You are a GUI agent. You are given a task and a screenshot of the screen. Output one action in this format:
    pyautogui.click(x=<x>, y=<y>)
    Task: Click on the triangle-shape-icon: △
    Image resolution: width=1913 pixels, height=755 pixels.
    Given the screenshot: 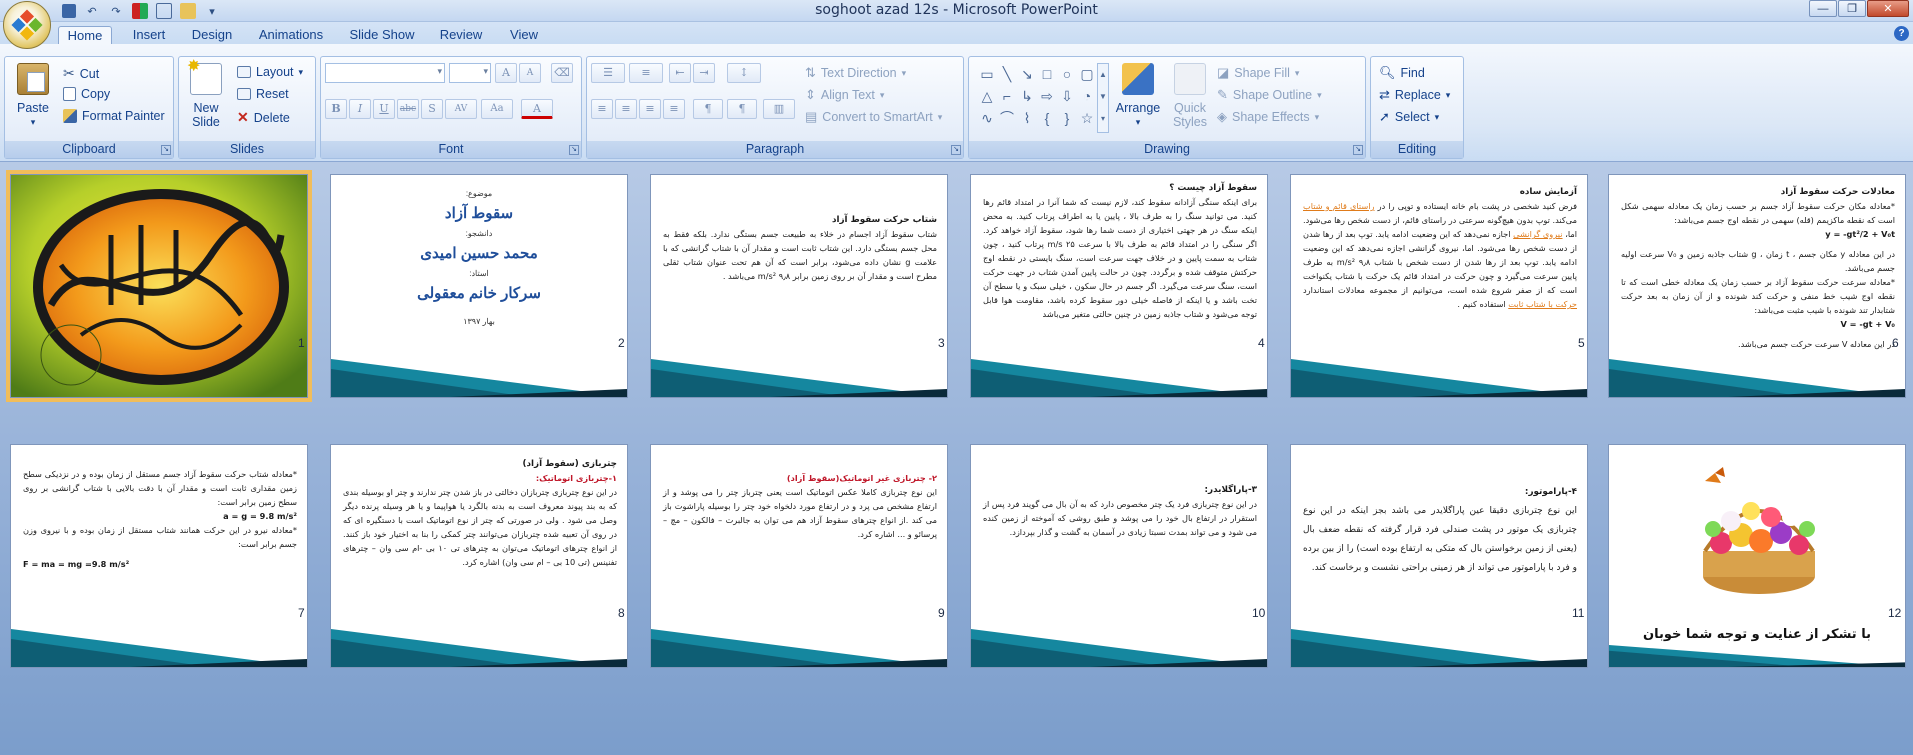 What is the action you would take?
    pyautogui.click(x=987, y=96)
    